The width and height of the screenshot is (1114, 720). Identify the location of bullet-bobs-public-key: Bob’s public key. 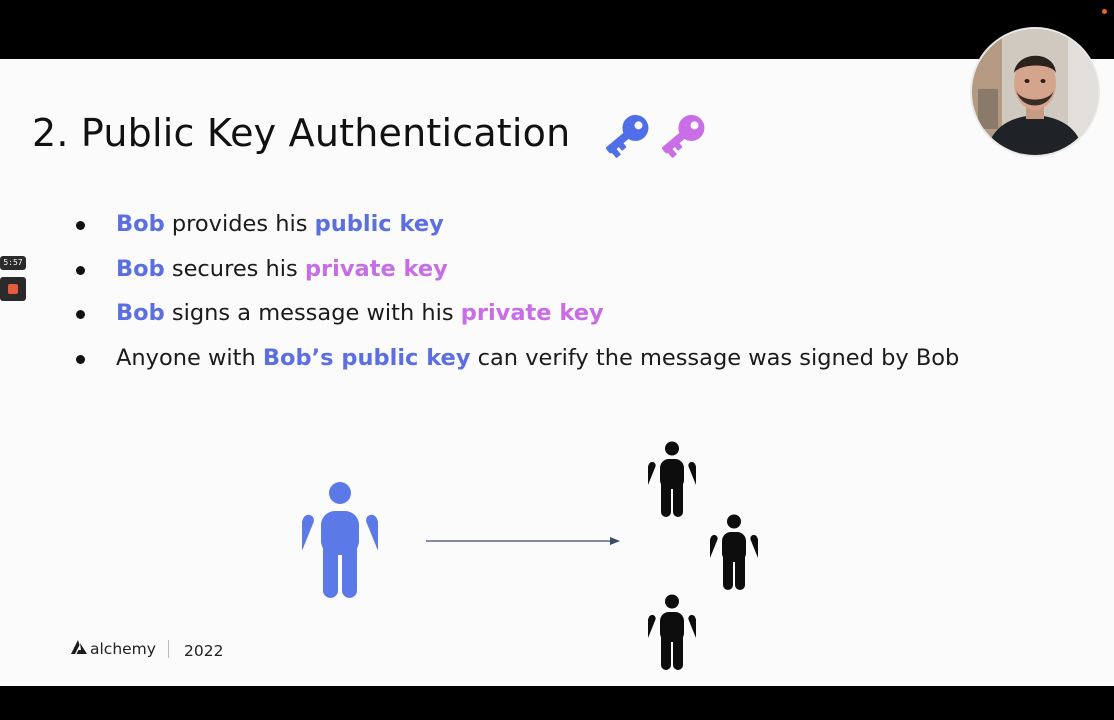
(366, 357).